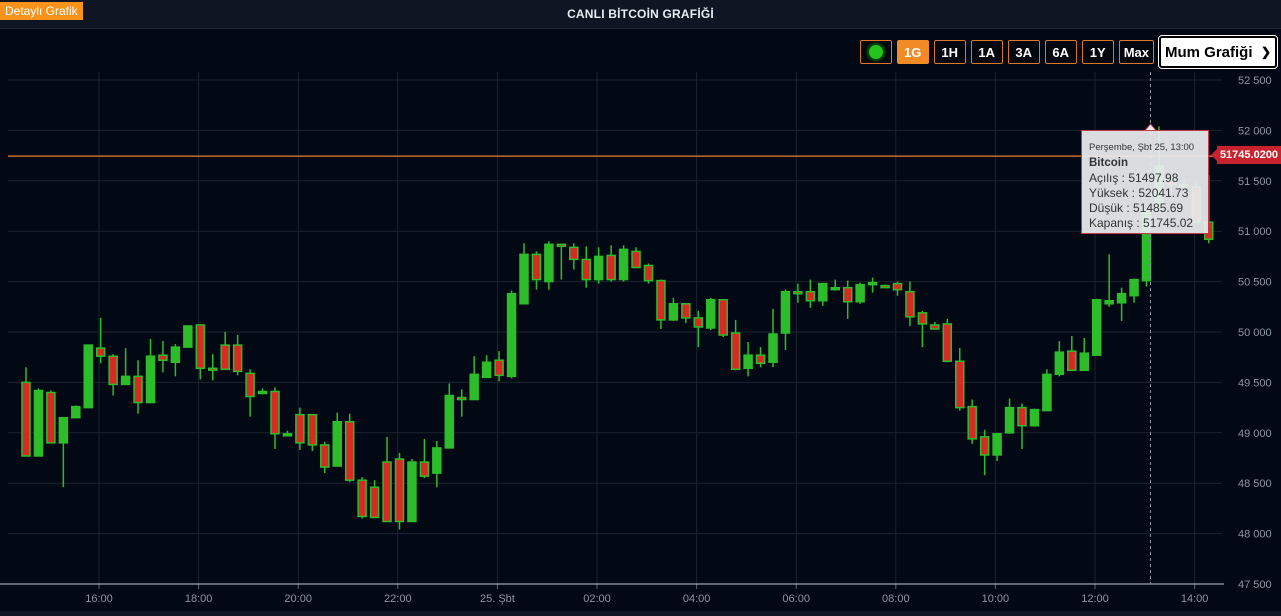 This screenshot has height=616, width=1281. Describe the element at coordinates (1255, 333) in the screenshot. I see `y-tick-label: 50 000` at that location.